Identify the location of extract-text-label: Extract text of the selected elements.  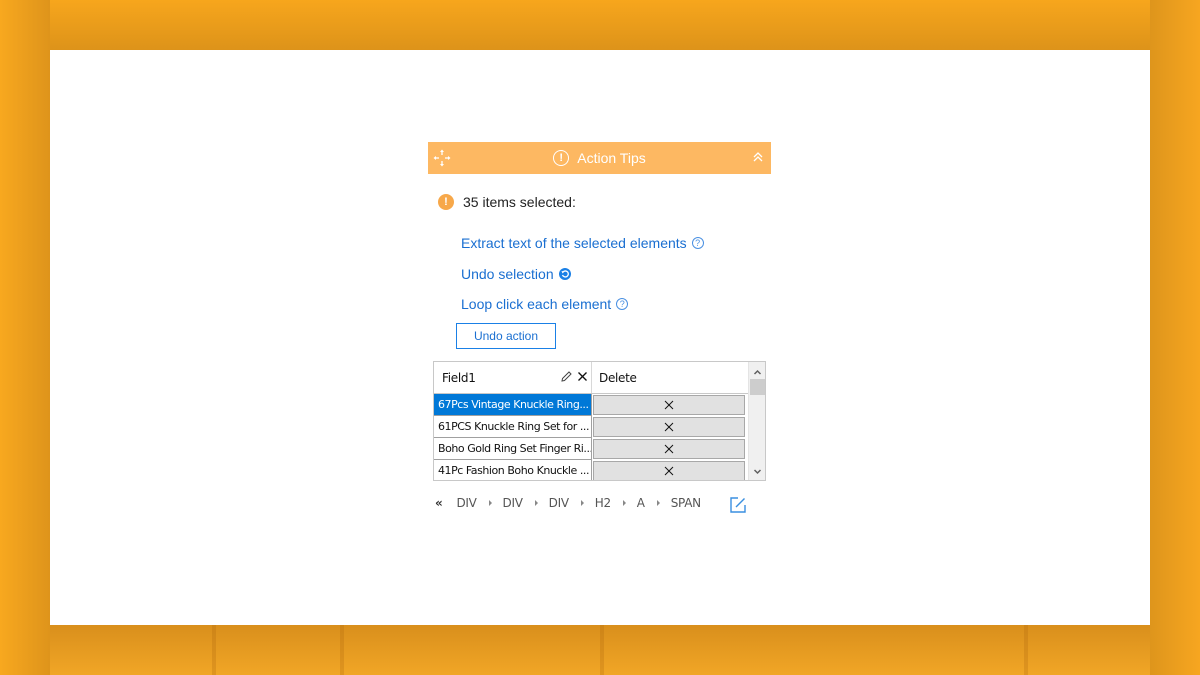
(574, 243).